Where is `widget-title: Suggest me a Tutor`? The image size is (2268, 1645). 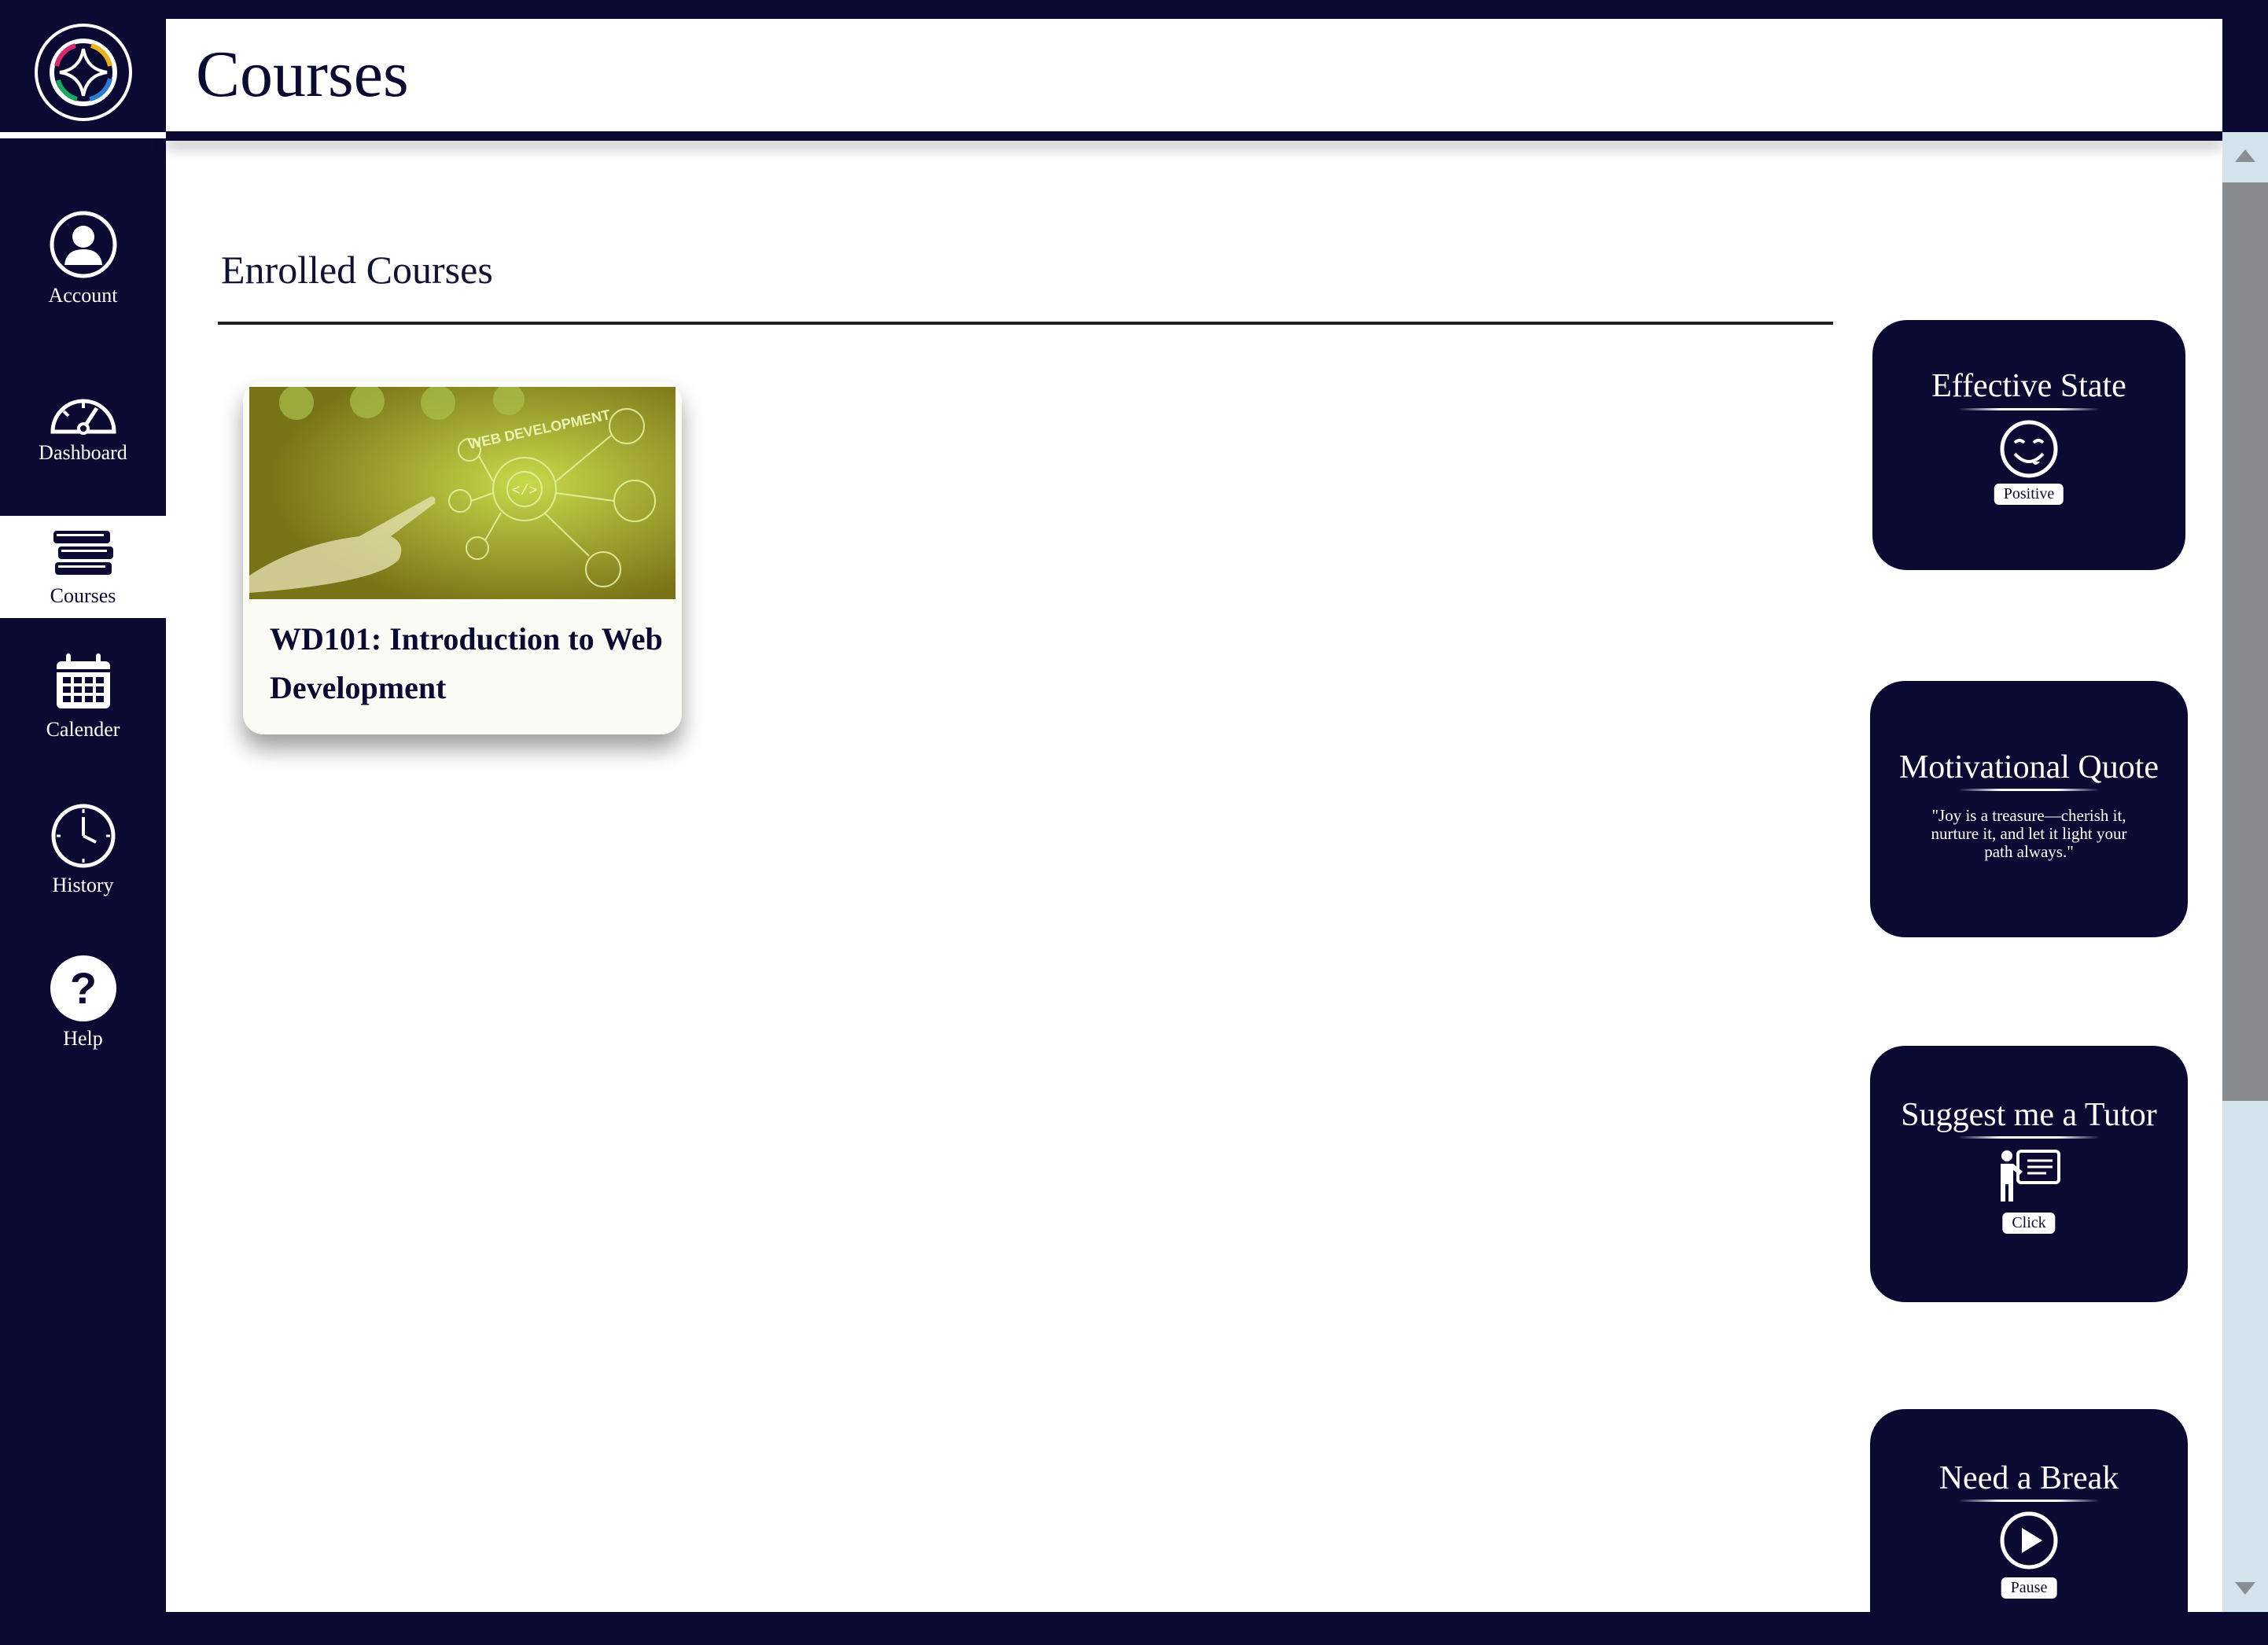 widget-title: Suggest me a Tutor is located at coordinates (2029, 1115).